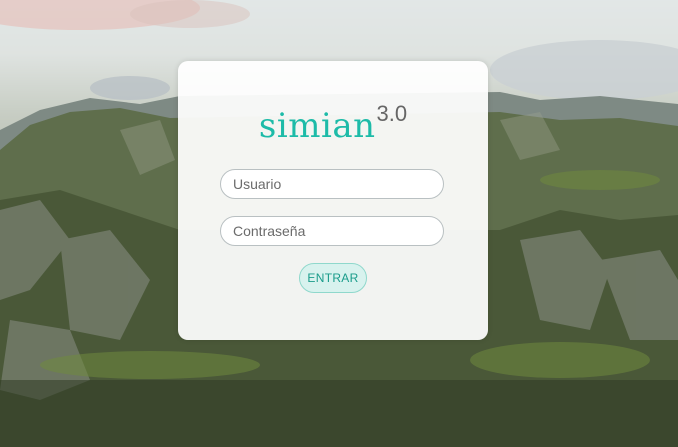 This screenshot has height=447, width=678. Describe the element at coordinates (392, 113) in the screenshot. I see `logo-version: 3.0` at that location.